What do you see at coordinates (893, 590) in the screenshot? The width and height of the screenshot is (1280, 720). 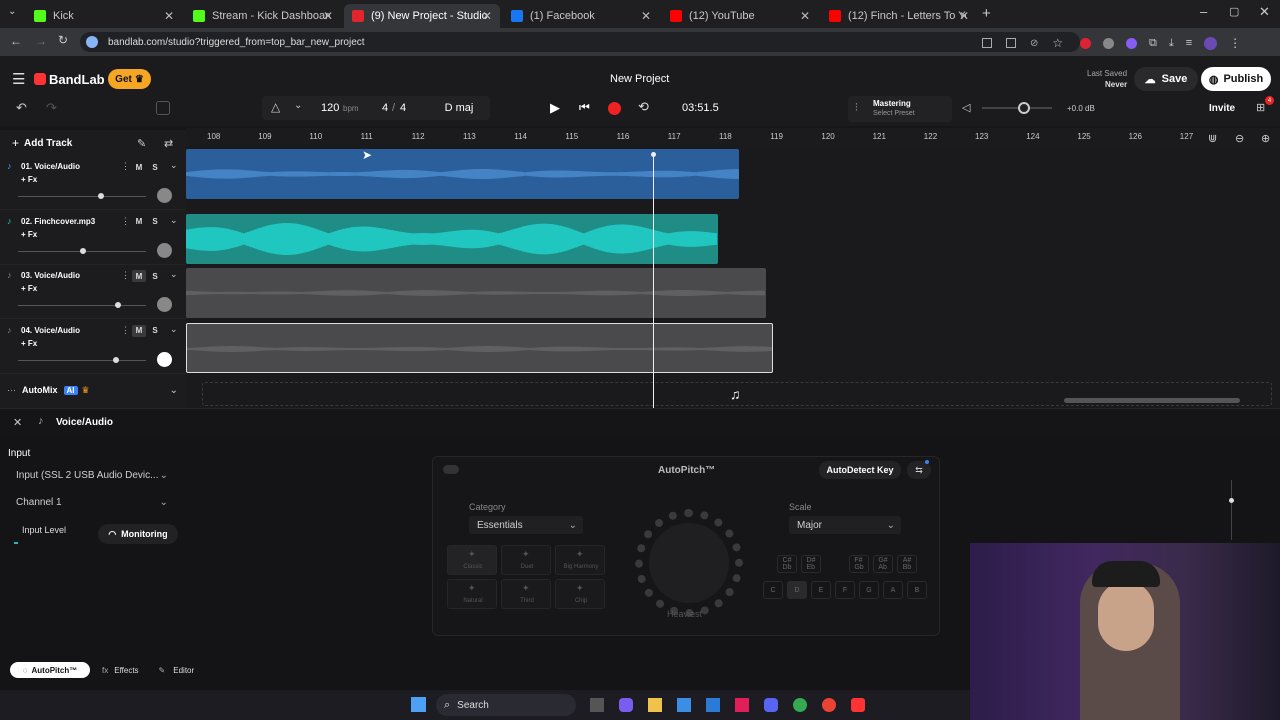 I see `scale-key-natural: A` at bounding box center [893, 590].